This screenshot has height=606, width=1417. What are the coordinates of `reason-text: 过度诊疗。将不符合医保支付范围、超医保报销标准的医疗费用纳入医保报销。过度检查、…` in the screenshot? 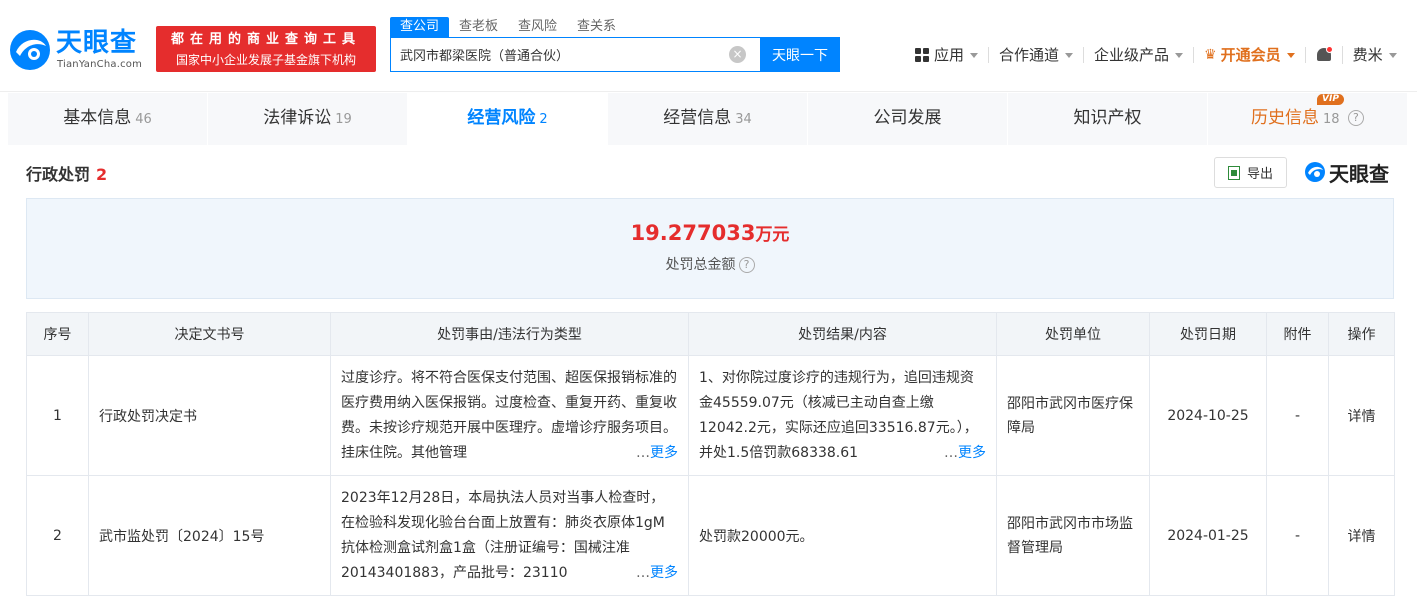 It's located at (509, 415).